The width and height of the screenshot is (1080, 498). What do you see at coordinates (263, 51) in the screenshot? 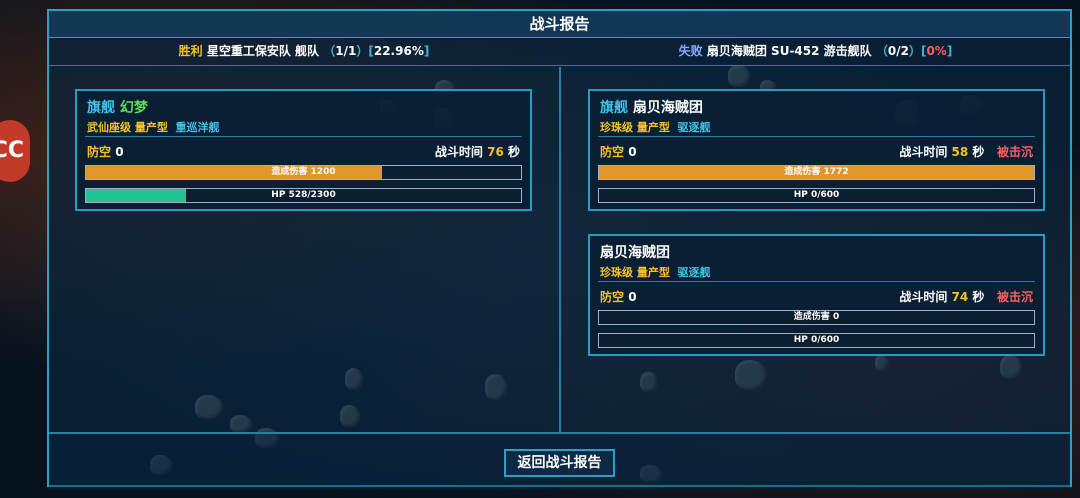
I see `ally-fleet-name: 星空重工保安队 舰队` at bounding box center [263, 51].